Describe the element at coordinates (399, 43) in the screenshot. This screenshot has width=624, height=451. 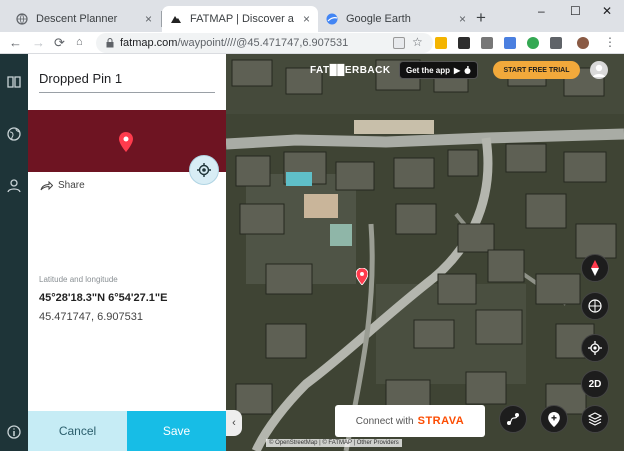
I see `camera-blocked-icon` at that location.